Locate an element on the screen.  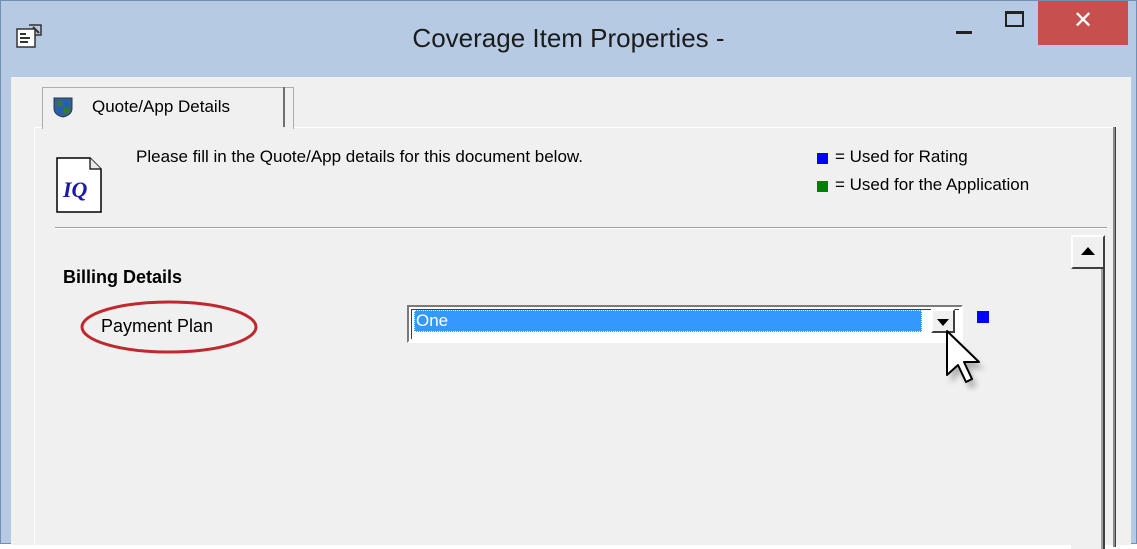
scrollbar-track is located at coordinates (1088, 409).